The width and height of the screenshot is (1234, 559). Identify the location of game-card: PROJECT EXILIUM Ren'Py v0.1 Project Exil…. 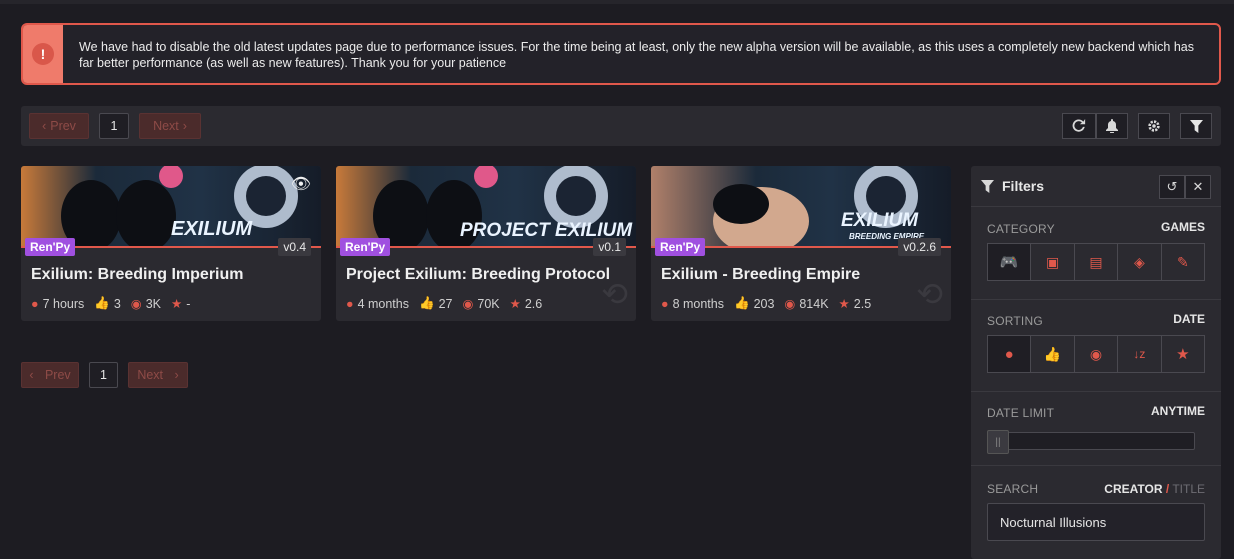
(486, 243).